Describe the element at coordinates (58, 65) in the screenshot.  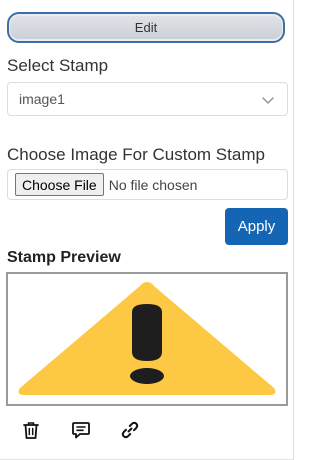
I see `select-stamp-label: Select Stamp` at that location.